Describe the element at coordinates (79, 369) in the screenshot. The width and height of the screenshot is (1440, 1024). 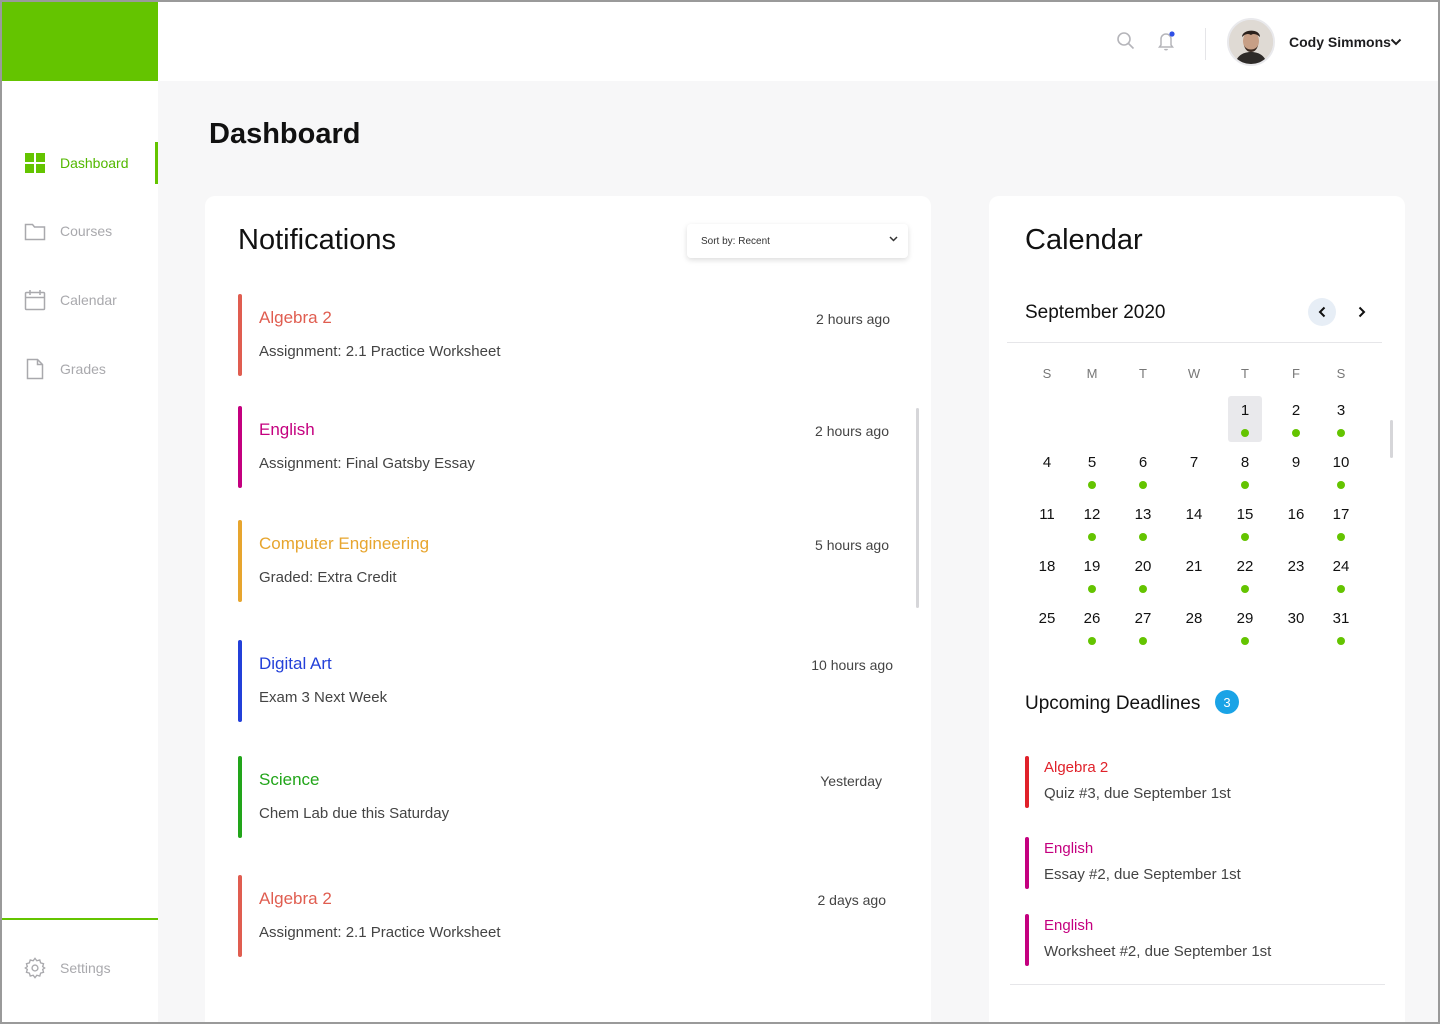
I see `sidebar-item-grades: Grades` at that location.